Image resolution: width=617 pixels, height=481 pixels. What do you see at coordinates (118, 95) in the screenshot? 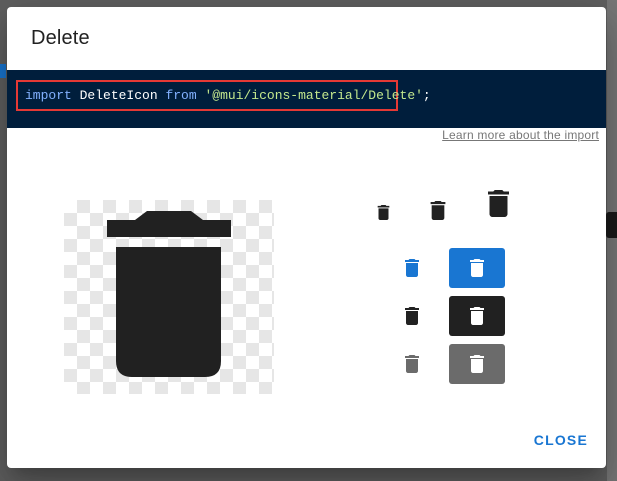
I see `code-identifier: DeleteIcon` at bounding box center [118, 95].